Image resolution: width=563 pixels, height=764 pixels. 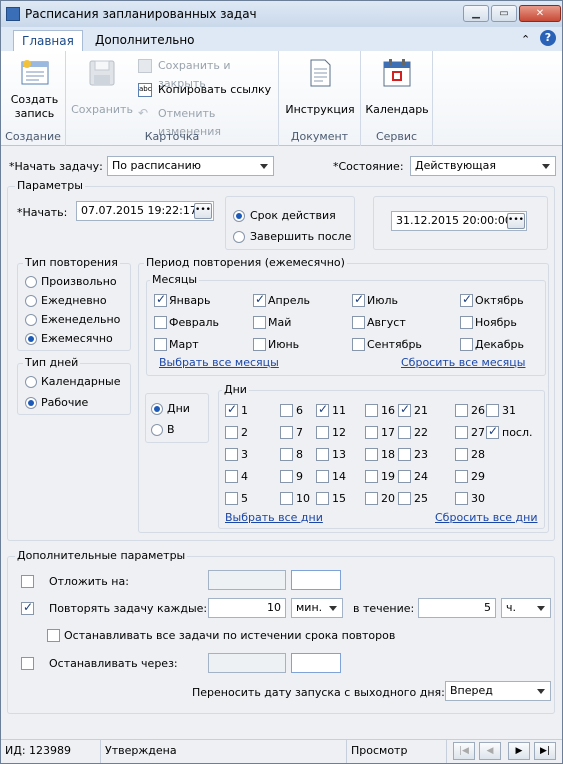 What do you see at coordinates (317, 608) in the screenshot?
I see `repeat-unit-select: мин.` at bounding box center [317, 608].